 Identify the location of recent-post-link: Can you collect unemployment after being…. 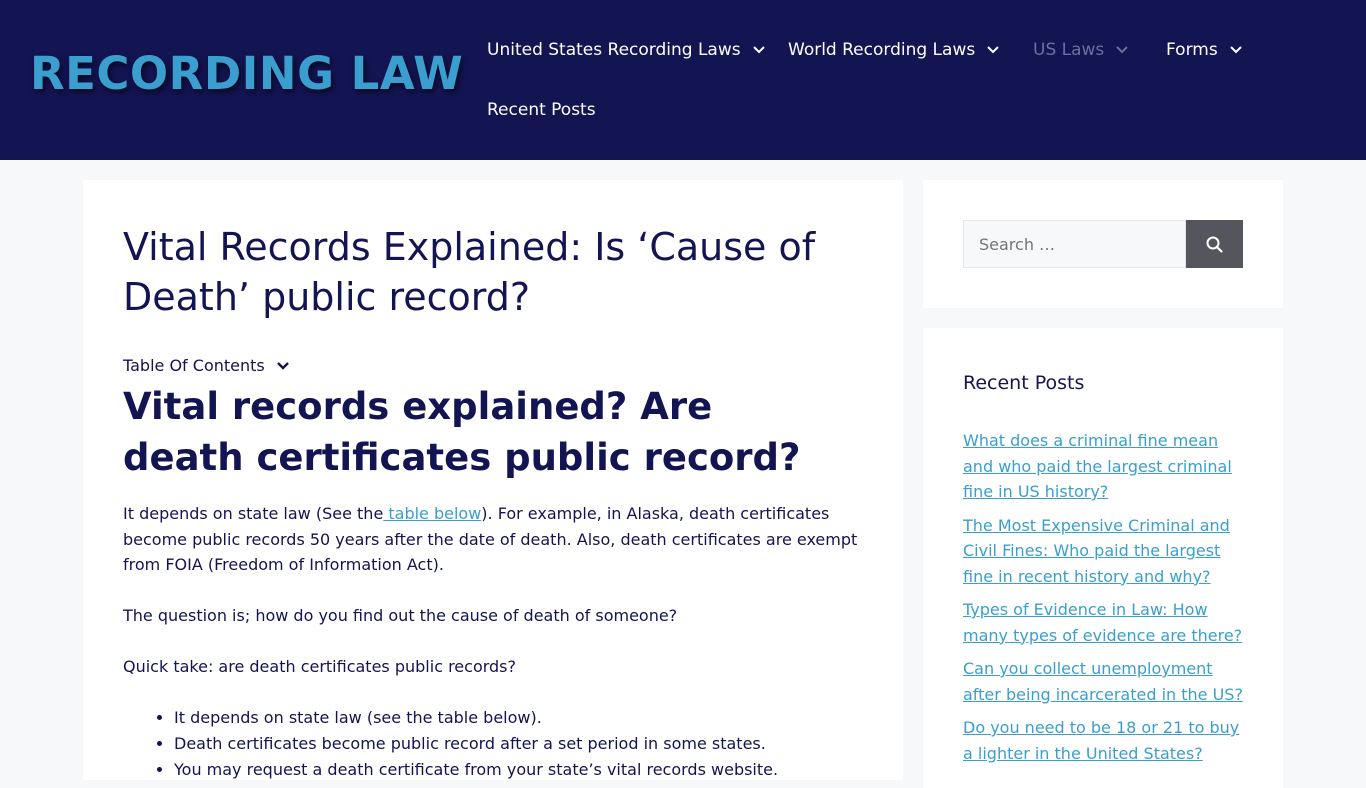
(1103, 681).